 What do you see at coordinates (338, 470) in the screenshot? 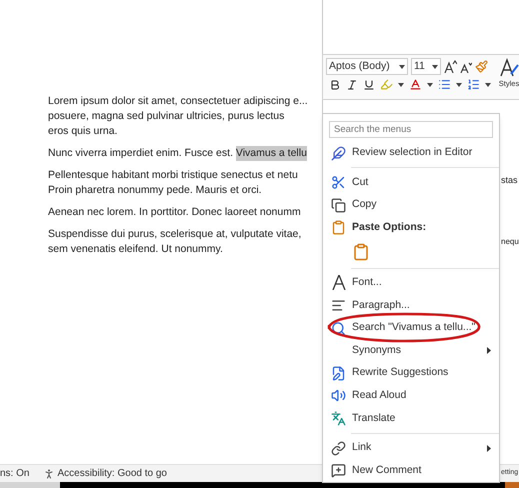
I see `comment-icon` at bounding box center [338, 470].